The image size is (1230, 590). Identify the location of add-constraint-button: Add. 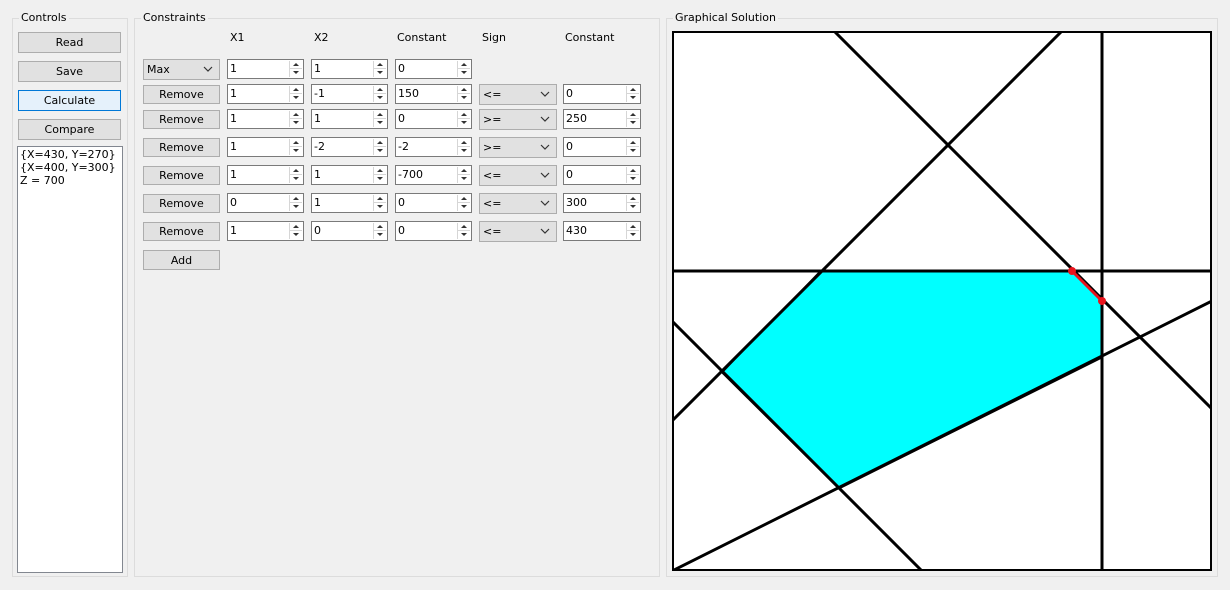
(181, 260).